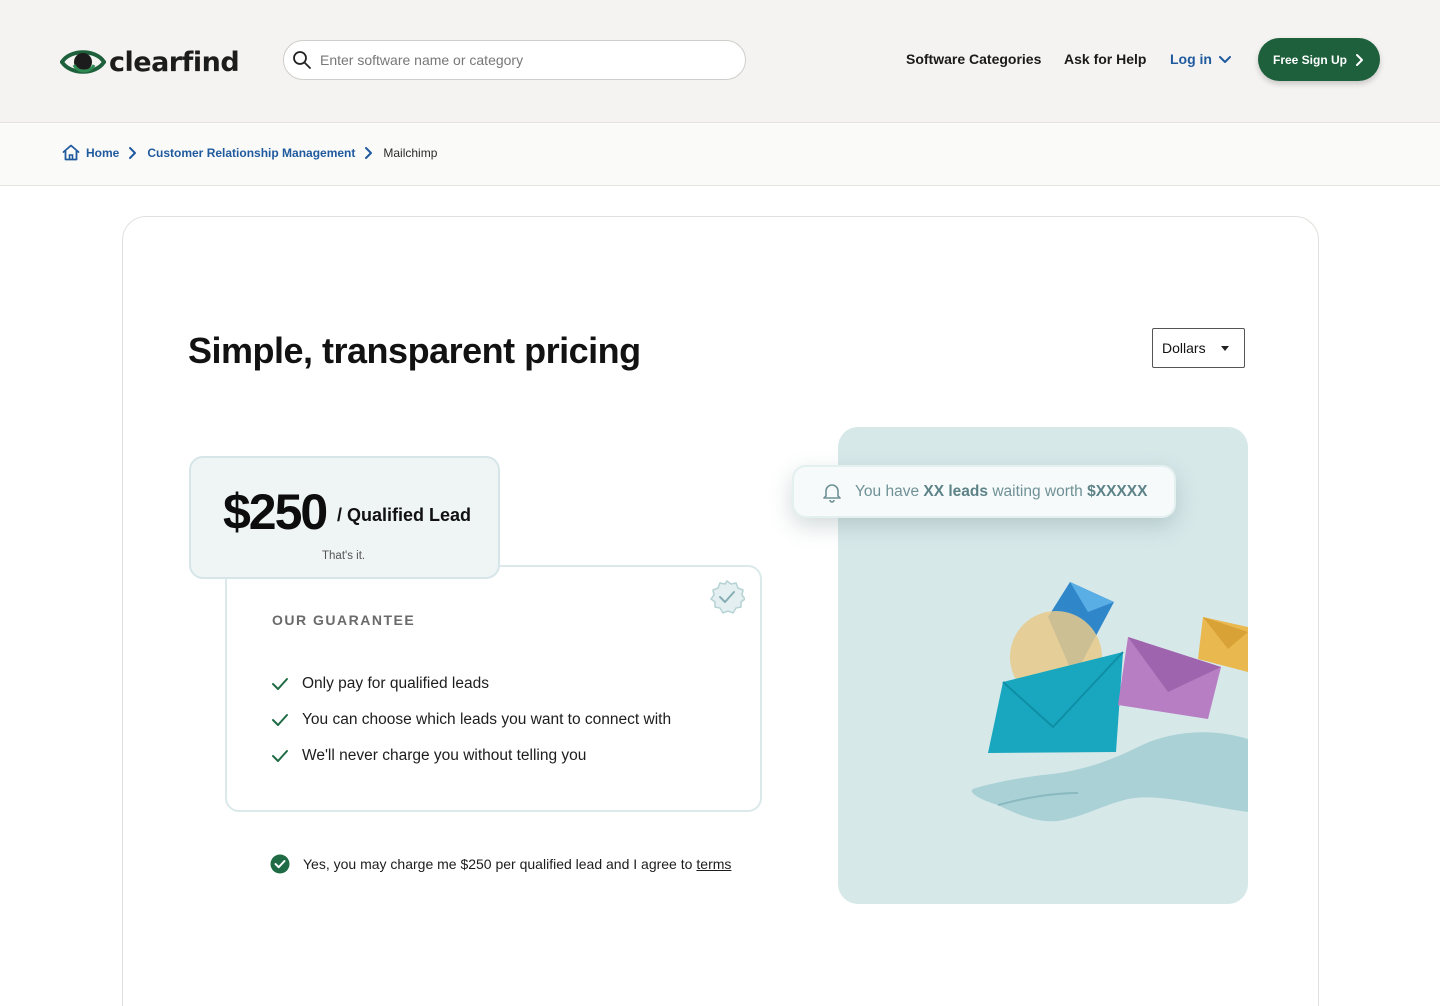 The height and width of the screenshot is (1006, 1440). What do you see at coordinates (1037, 491) in the screenshot?
I see `notification-middle: waiting worth` at bounding box center [1037, 491].